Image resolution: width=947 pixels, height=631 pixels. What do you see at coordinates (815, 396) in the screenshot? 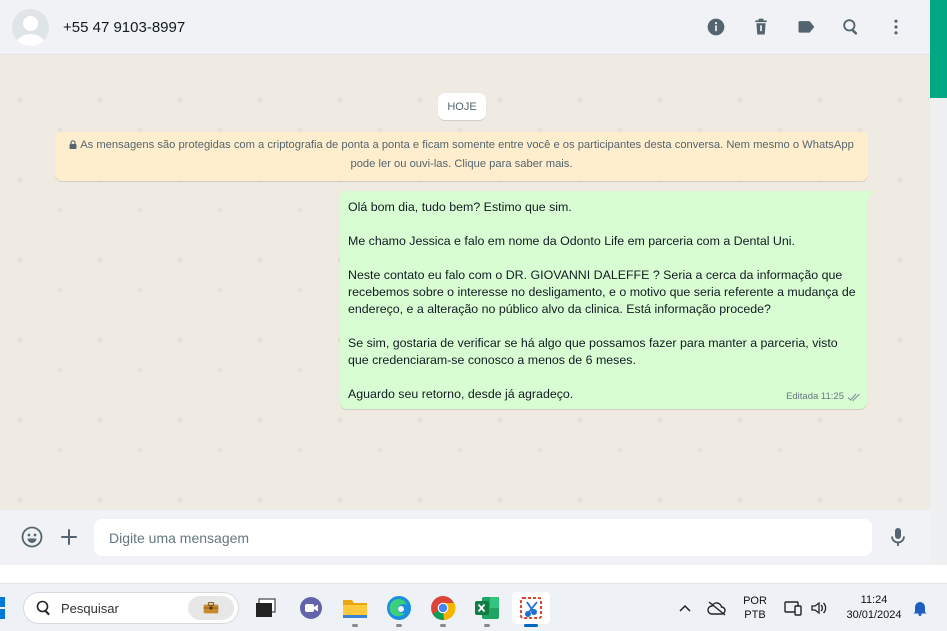
I see `message-timestamp: Editada 11:25` at bounding box center [815, 396].